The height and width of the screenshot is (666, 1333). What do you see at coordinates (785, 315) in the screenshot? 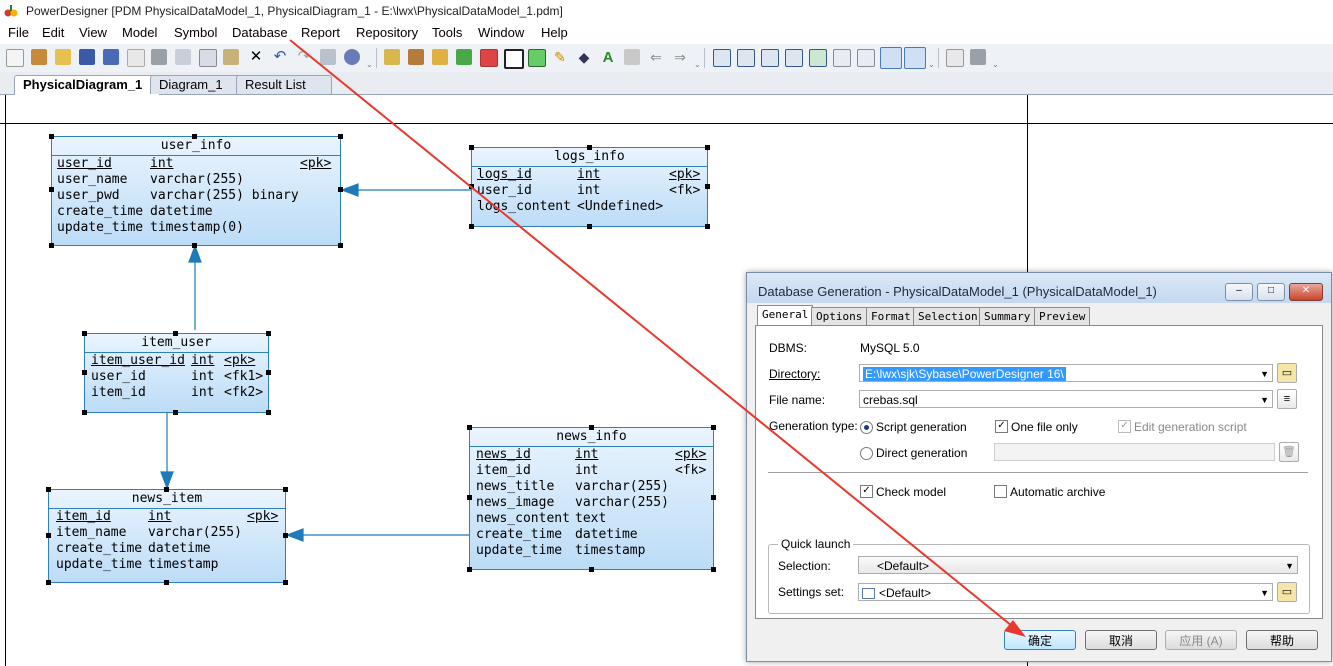
I see `tab-general: General` at bounding box center [785, 315].